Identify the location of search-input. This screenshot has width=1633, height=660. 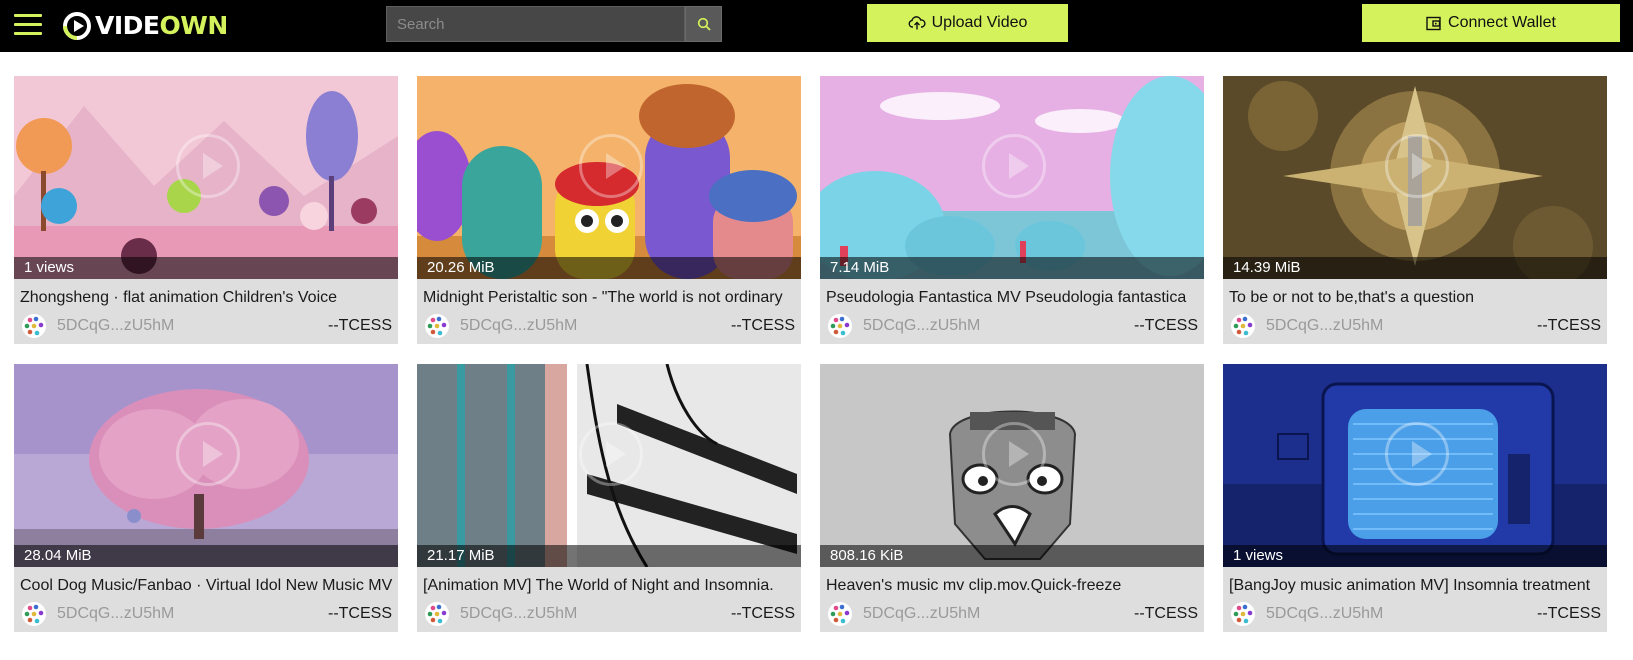
(535, 24).